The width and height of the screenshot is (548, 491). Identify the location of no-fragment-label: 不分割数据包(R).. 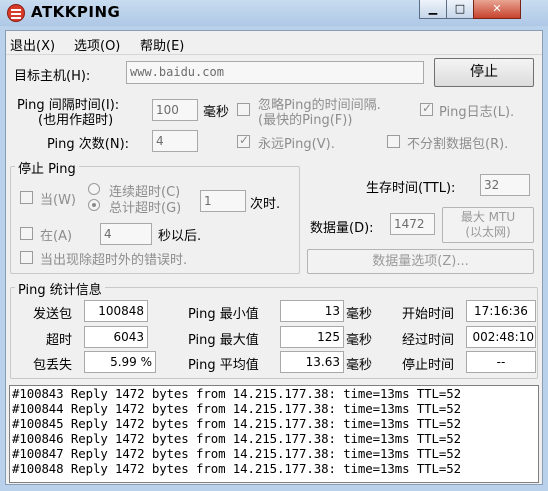
(458, 144).